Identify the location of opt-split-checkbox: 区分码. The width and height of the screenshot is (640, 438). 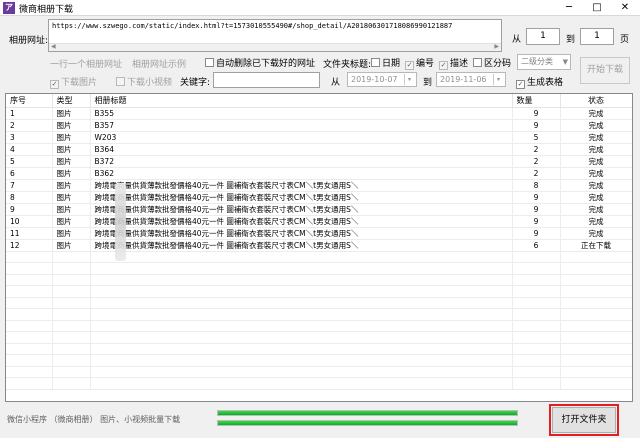
(492, 62).